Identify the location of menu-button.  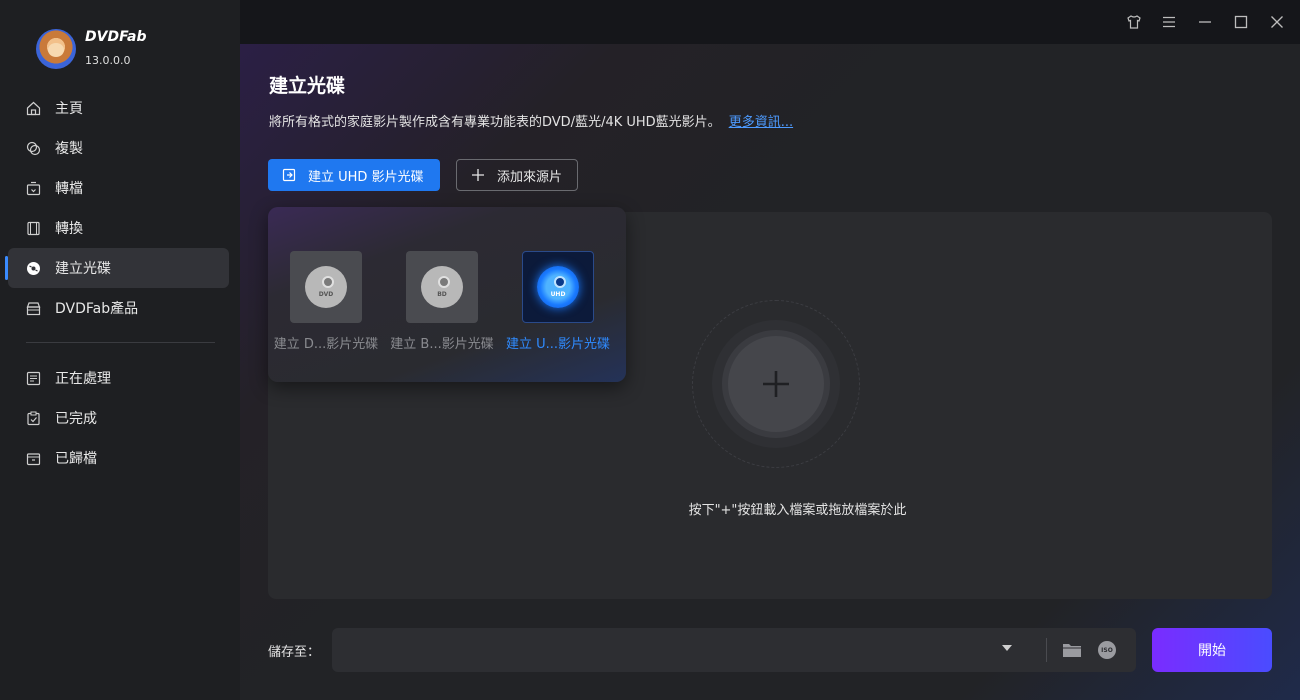
(1169, 22).